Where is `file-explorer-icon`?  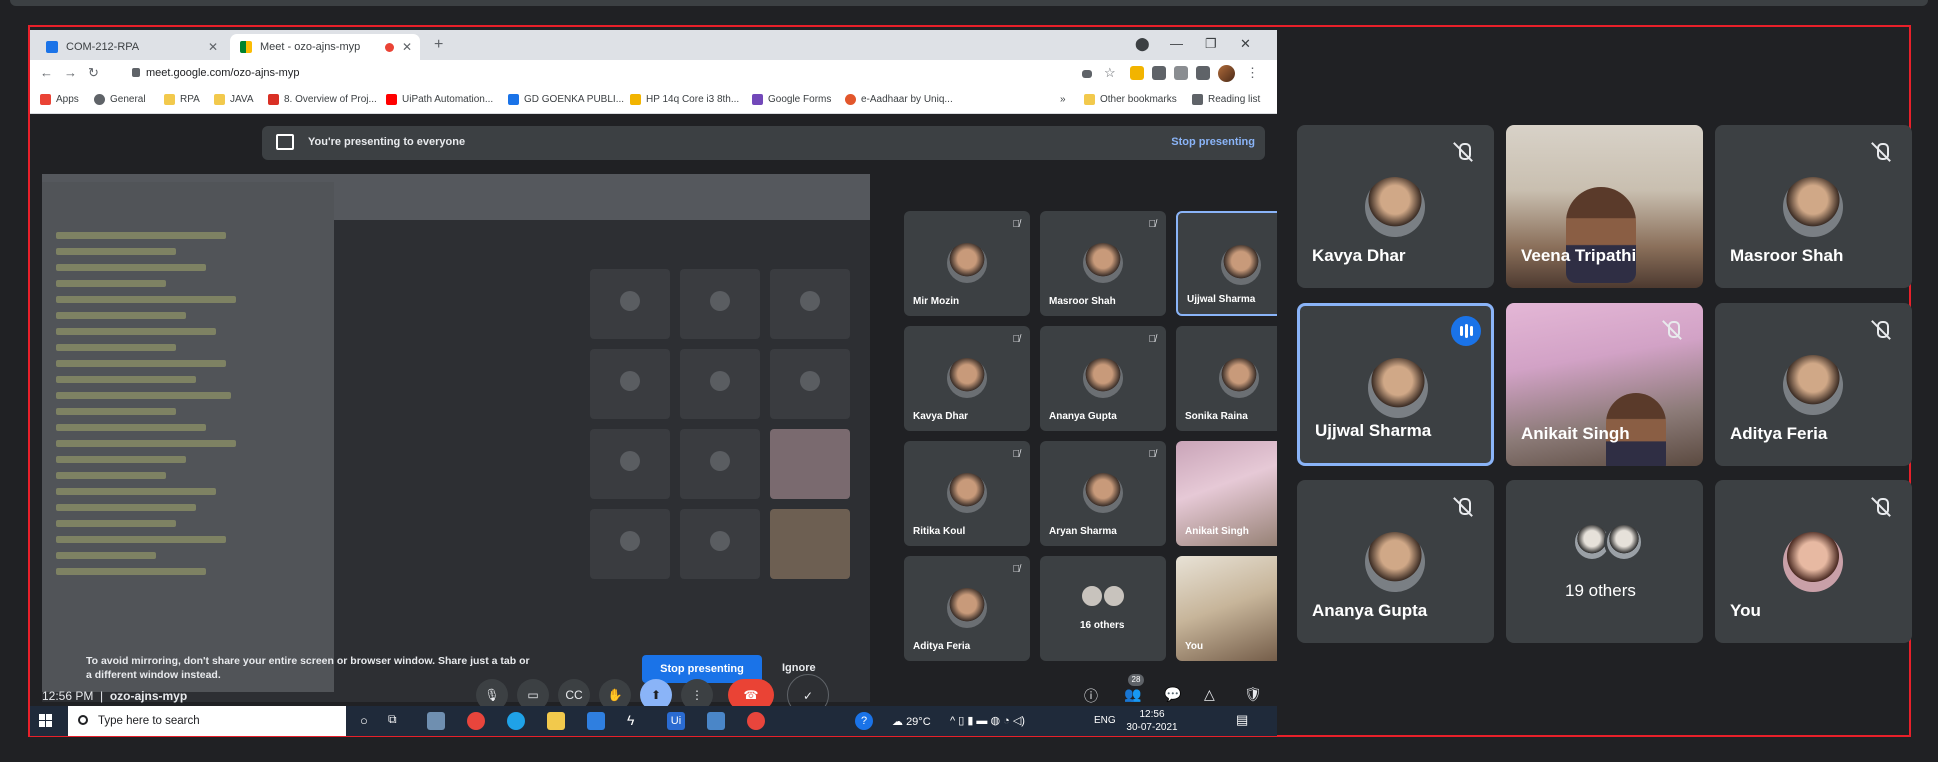 file-explorer-icon is located at coordinates (556, 721).